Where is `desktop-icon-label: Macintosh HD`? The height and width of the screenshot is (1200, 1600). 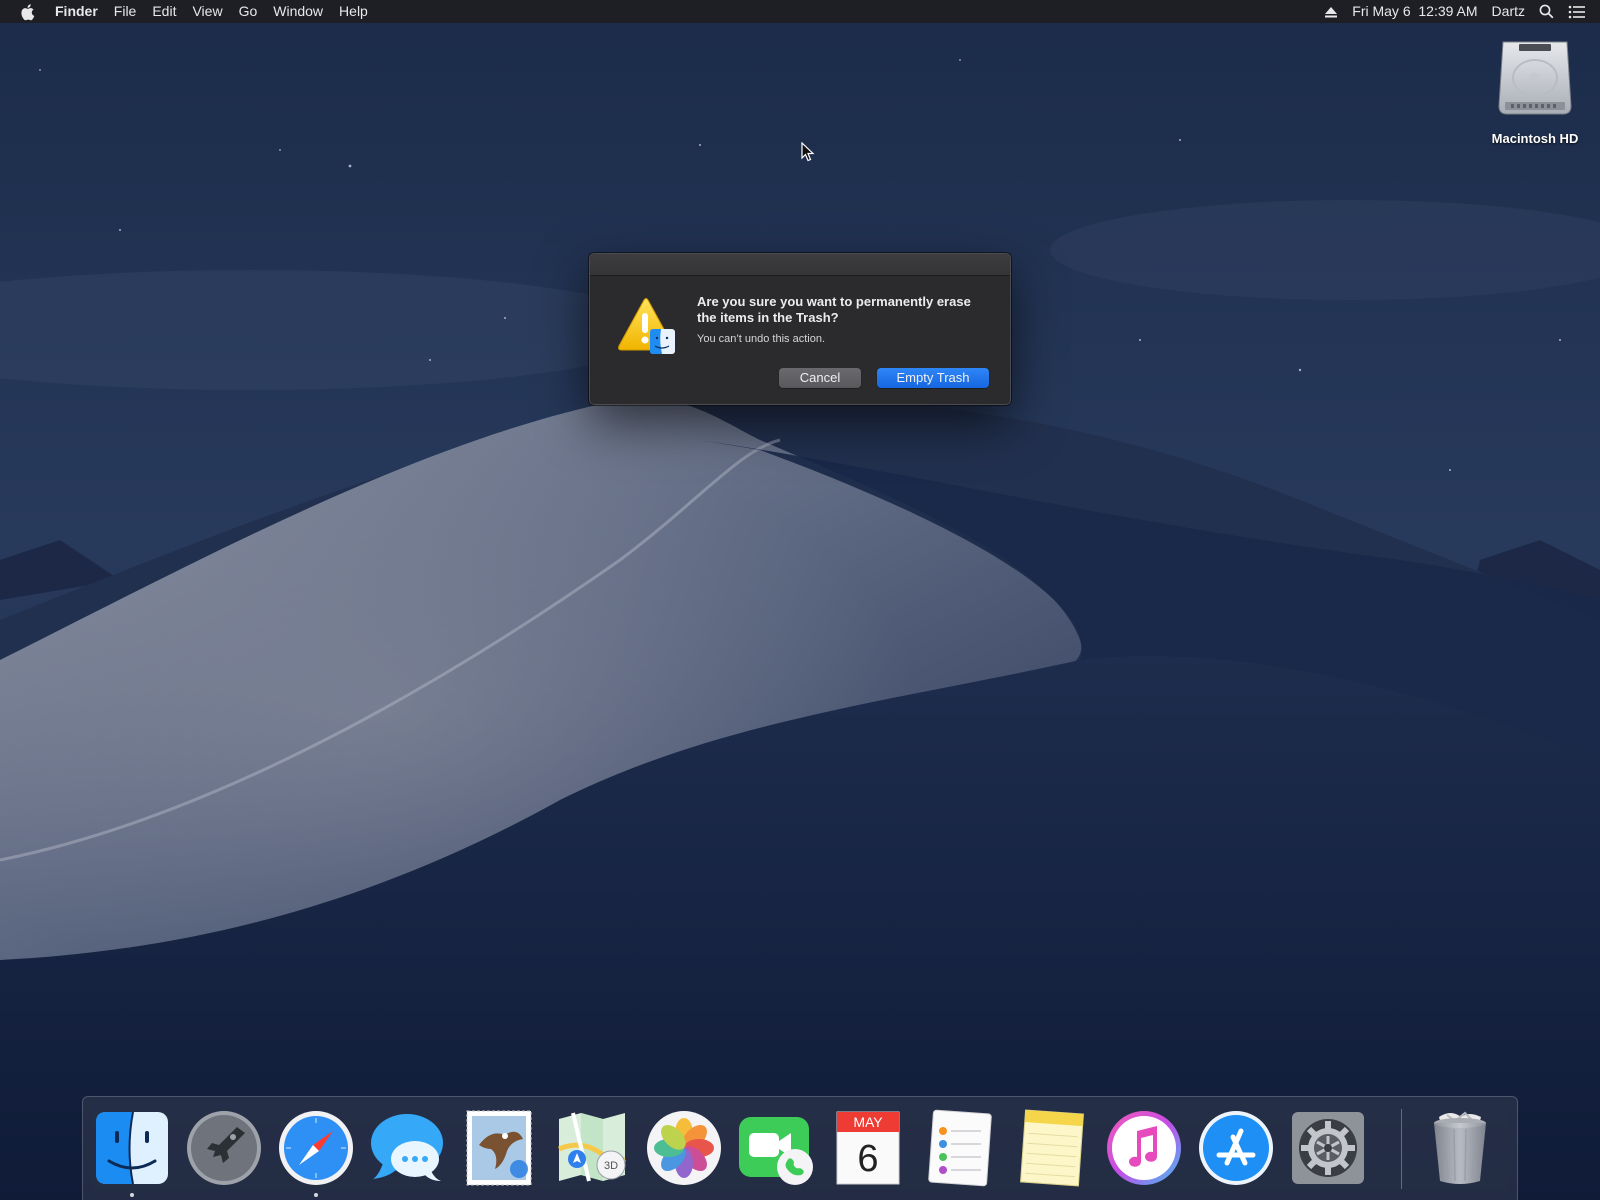 desktop-icon-label: Macintosh HD is located at coordinates (1535, 138).